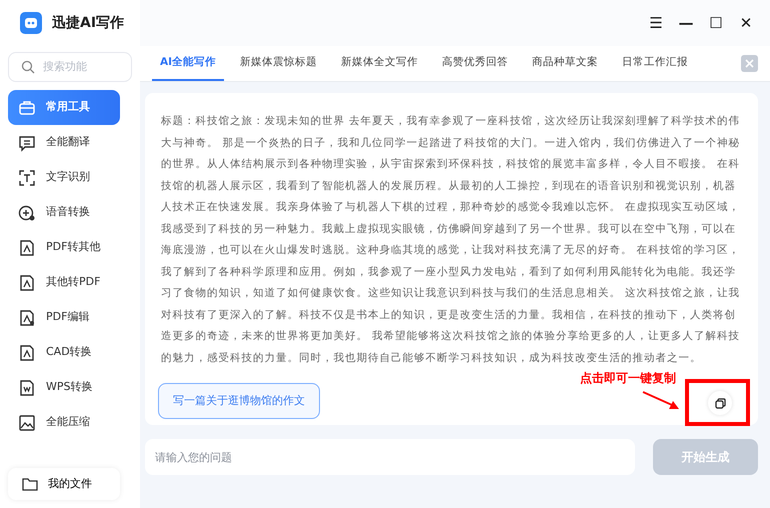  Describe the element at coordinates (379, 63) in the screenshot. I see `tab: 新媒体全文写作` at that location.